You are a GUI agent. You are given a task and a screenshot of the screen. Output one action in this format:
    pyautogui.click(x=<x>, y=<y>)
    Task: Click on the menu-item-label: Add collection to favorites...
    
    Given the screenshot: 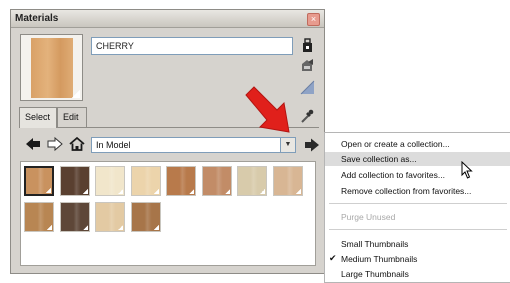 What is the action you would take?
    pyautogui.click(x=393, y=175)
    